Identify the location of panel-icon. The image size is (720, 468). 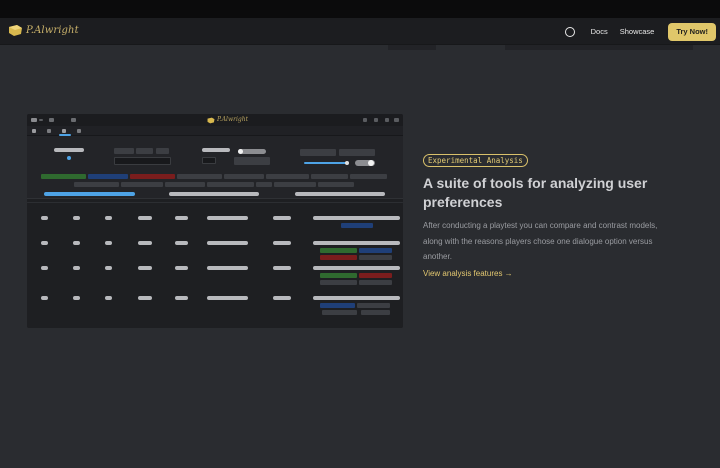
(73, 120).